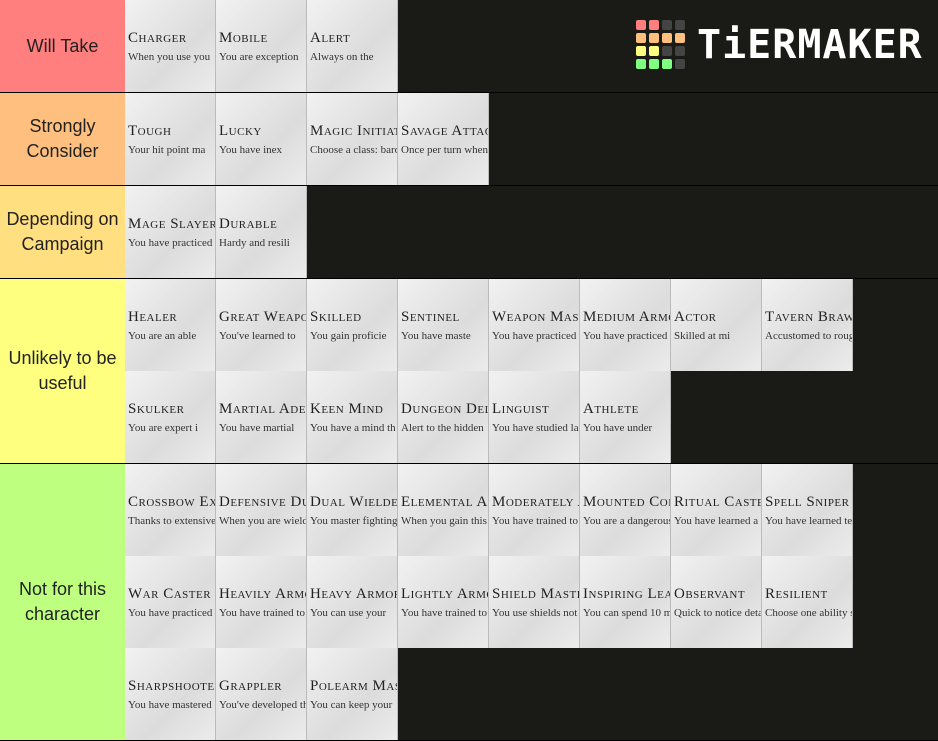 This screenshot has height=741, width=938. I want to click on tier-item-card: Grappler You've developed th, so click(261, 694).